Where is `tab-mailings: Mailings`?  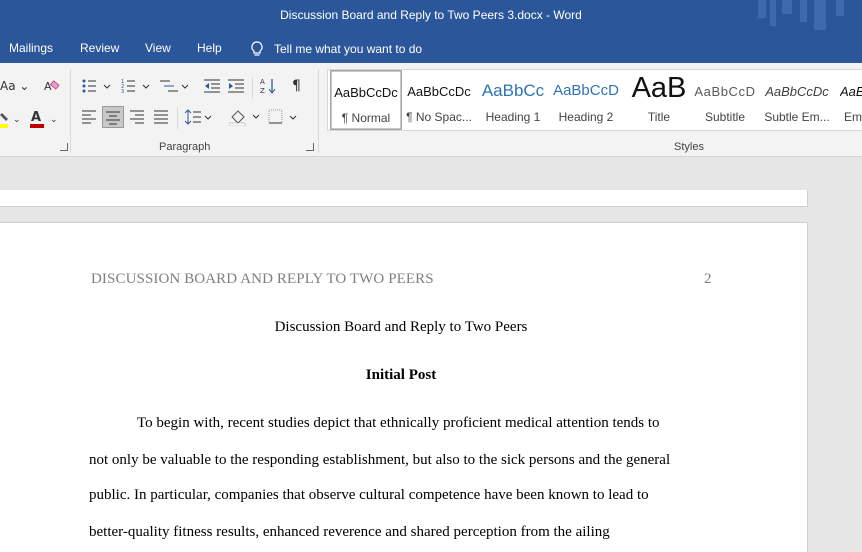 tab-mailings: Mailings is located at coordinates (31, 48).